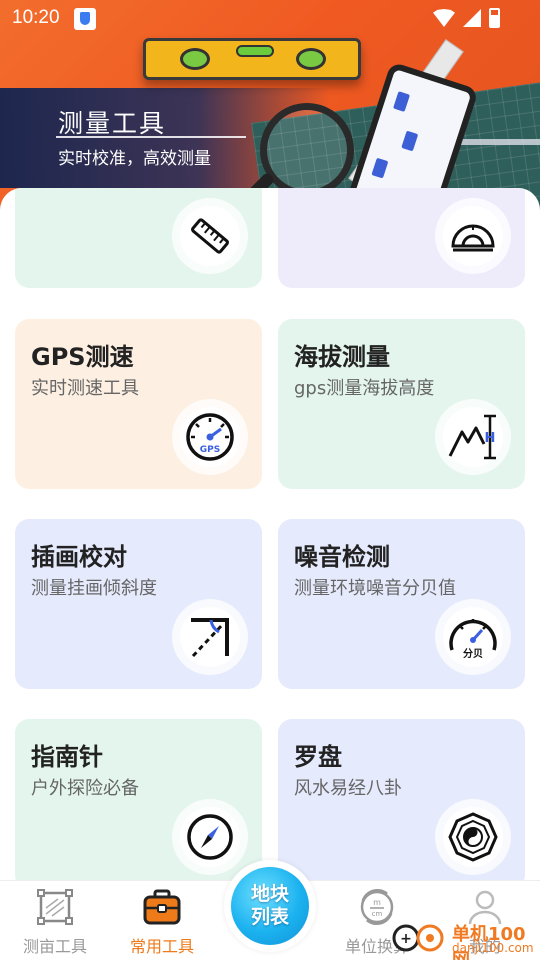 The image size is (540, 960). What do you see at coordinates (134, 159) in the screenshot?
I see `banner-subtitle: 实时校准，高效测量` at bounding box center [134, 159].